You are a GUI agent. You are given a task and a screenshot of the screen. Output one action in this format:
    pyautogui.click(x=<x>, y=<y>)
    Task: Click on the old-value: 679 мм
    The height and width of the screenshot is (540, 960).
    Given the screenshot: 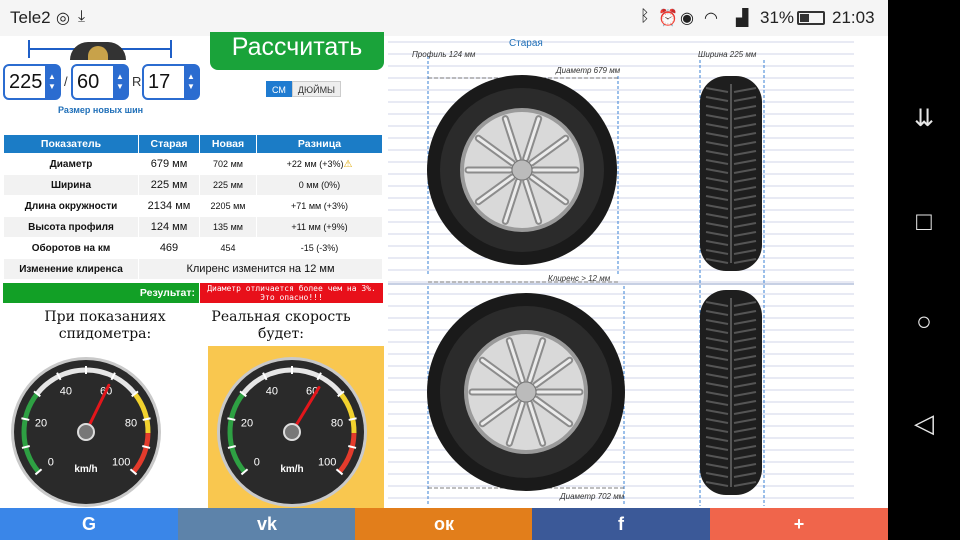 What is the action you would take?
    pyautogui.click(x=169, y=164)
    